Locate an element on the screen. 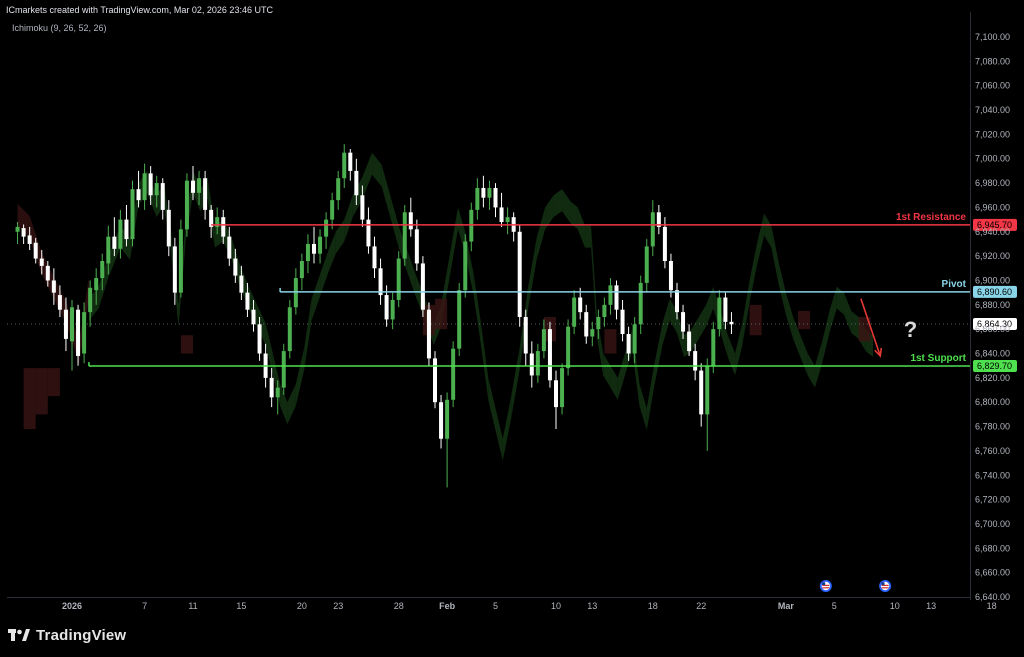  y-tick-label: 7,040.00 is located at coordinates (992, 110).